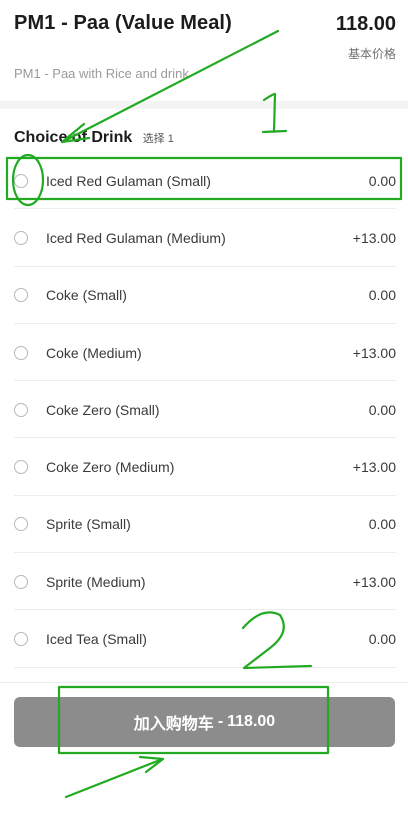  Describe the element at coordinates (88, 524) in the screenshot. I see `option-label: Sprite (Small)` at that location.